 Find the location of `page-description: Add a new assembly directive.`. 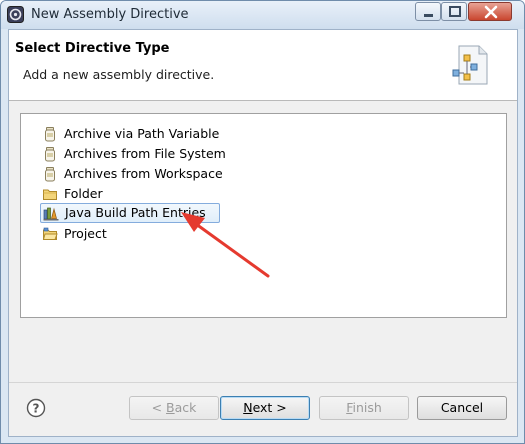

page-description: Add a new assembly directive. is located at coordinates (119, 74).